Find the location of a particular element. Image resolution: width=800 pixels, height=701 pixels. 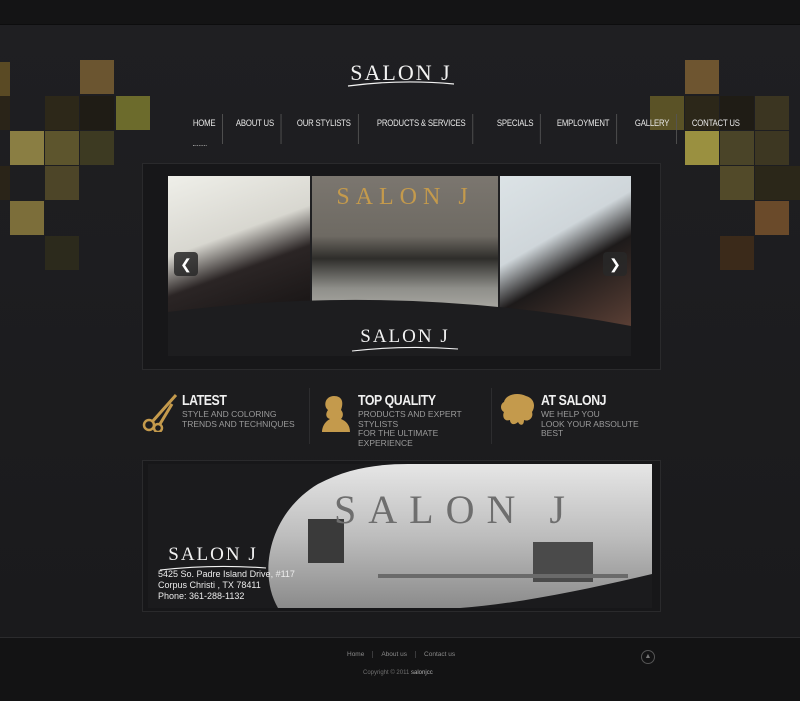

footer-link-home: Home is located at coordinates (356, 654).